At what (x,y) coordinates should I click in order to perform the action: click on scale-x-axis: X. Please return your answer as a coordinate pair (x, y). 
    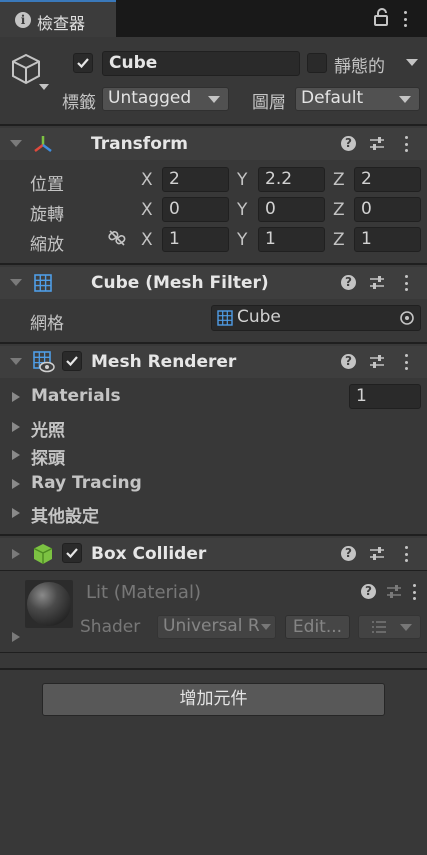
    Looking at the image, I should click on (147, 240).